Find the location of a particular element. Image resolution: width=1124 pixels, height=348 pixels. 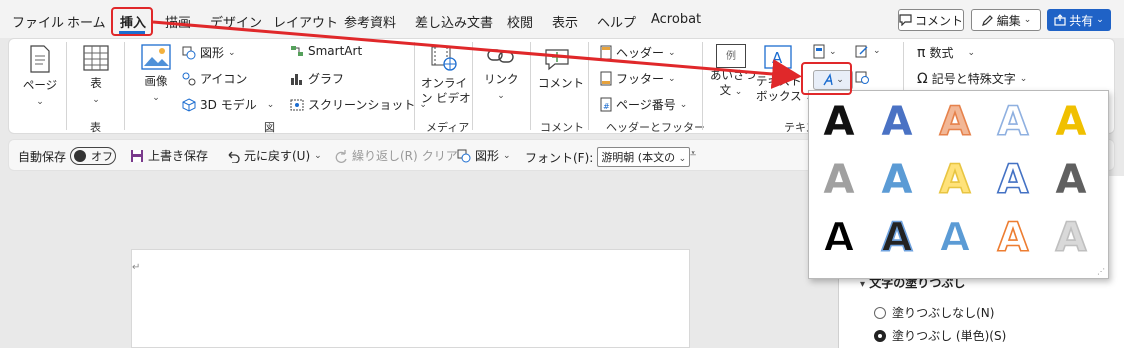

autosave-switch: オフ is located at coordinates (93, 156).